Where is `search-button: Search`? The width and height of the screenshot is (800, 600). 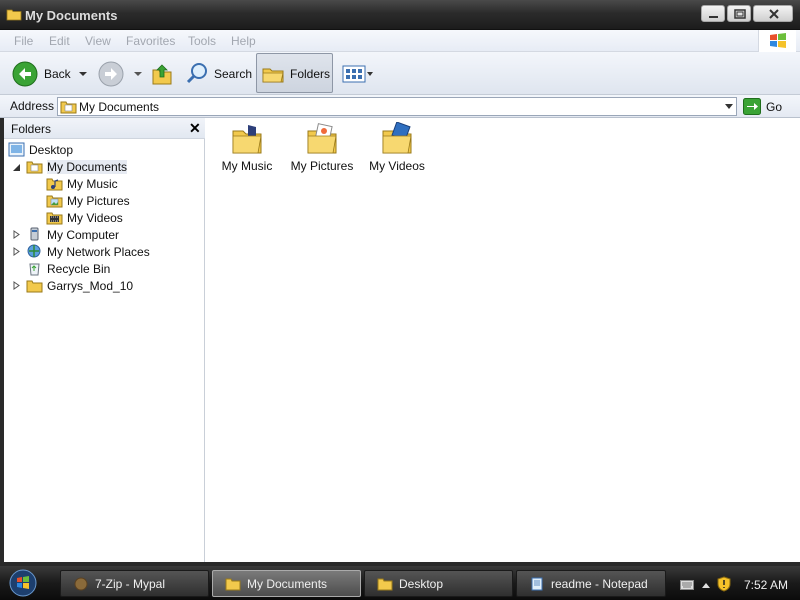 search-button: Search is located at coordinates (218, 73).